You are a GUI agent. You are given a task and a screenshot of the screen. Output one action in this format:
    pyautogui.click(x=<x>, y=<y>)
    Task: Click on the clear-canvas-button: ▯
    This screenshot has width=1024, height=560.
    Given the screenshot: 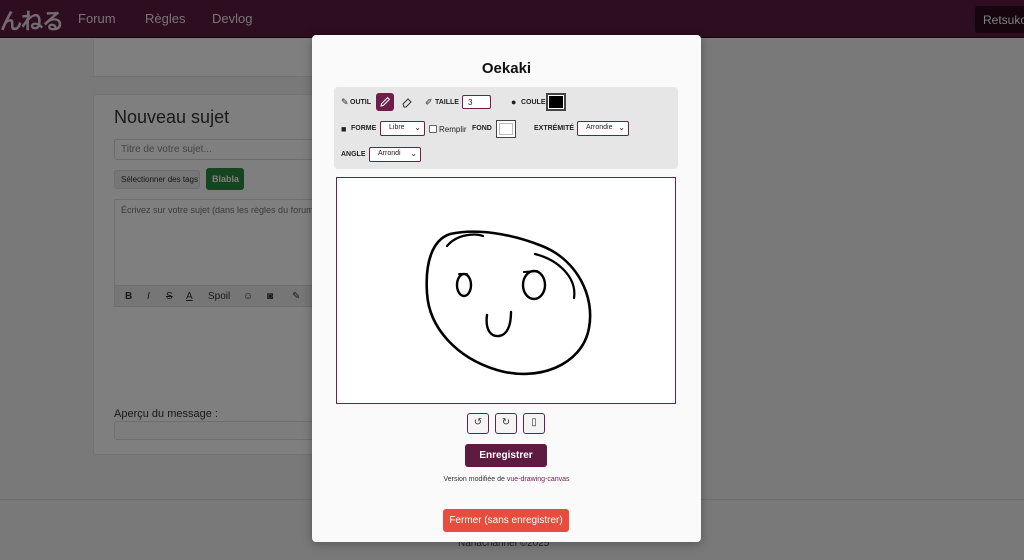 What is the action you would take?
    pyautogui.click(x=534, y=423)
    